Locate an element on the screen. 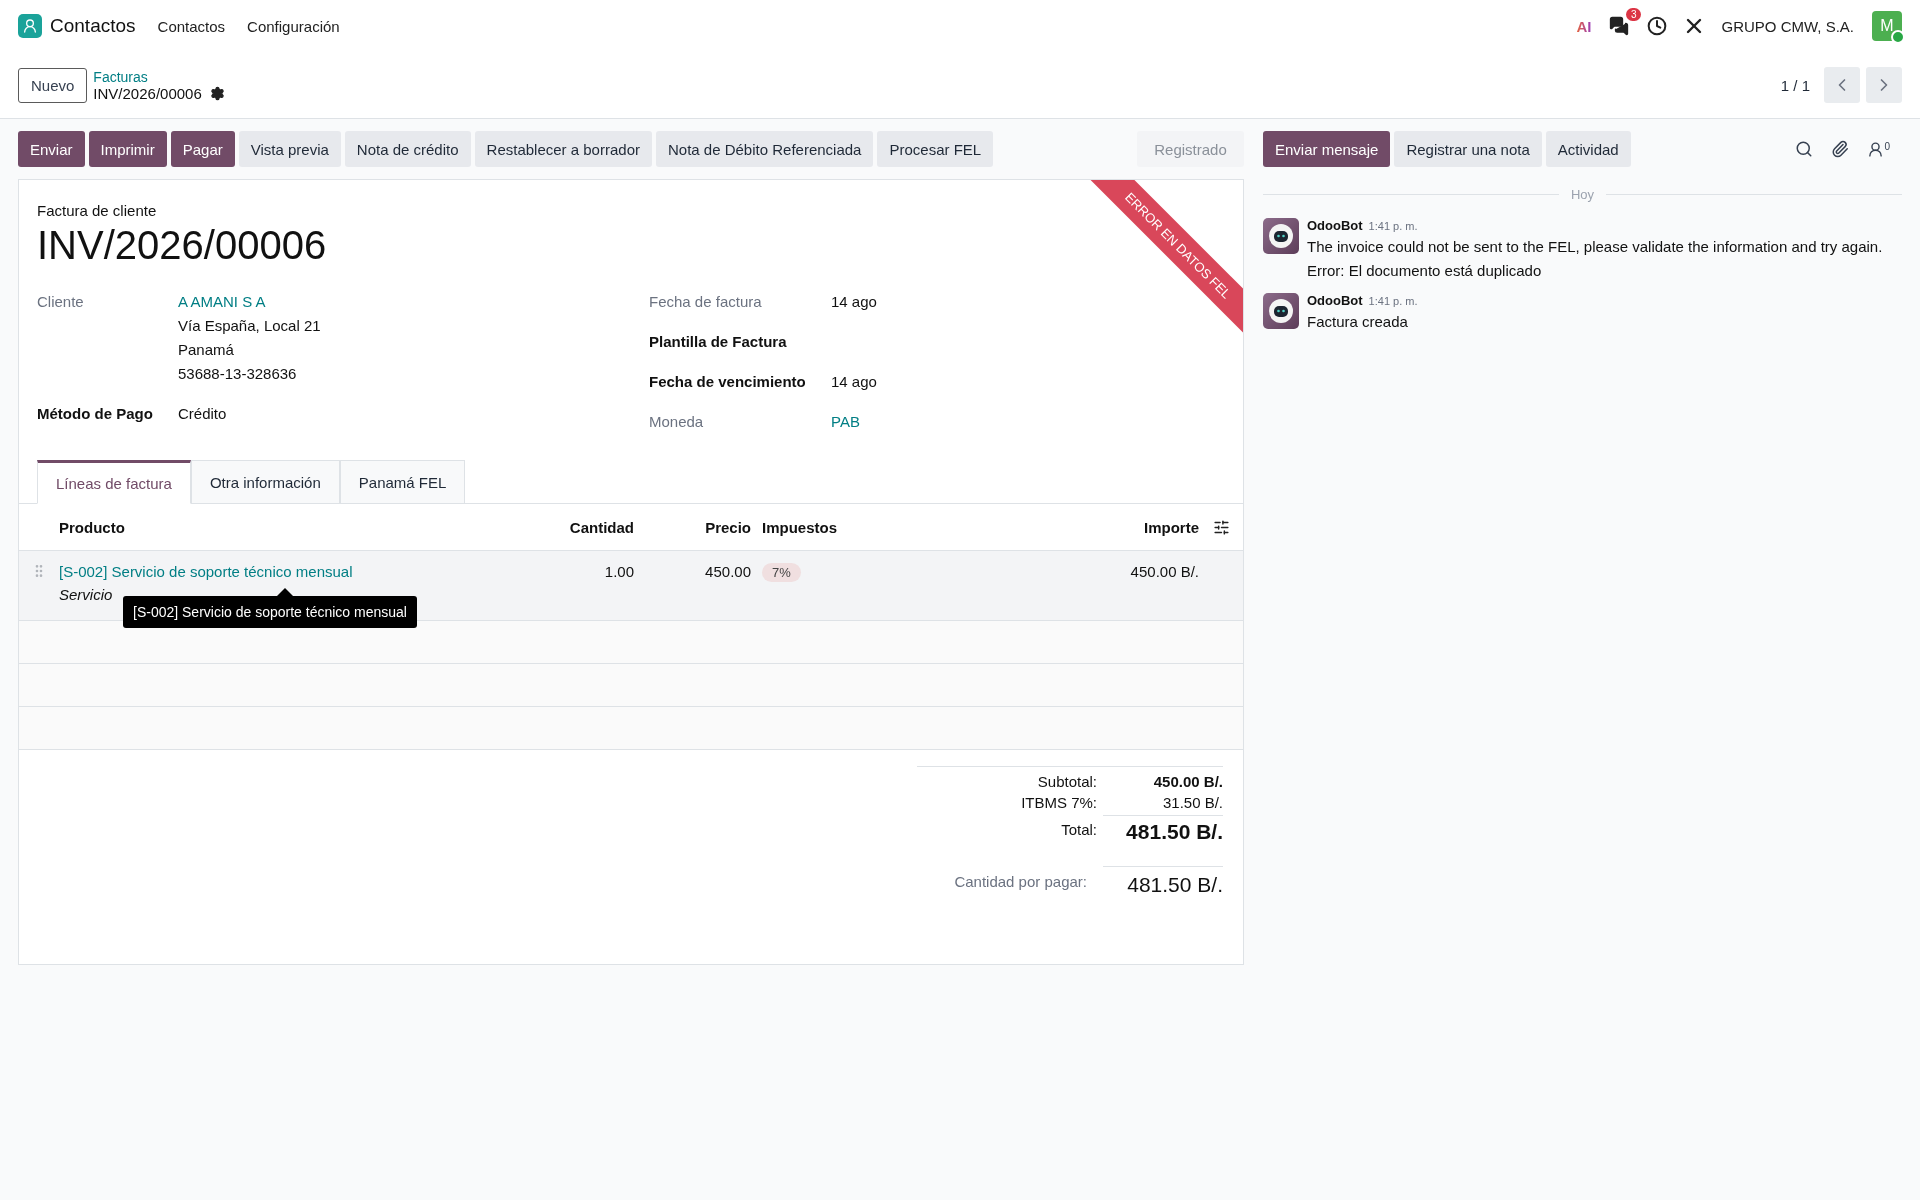 The image size is (1920, 1200). followers-button: 0 is located at coordinates (1878, 149).